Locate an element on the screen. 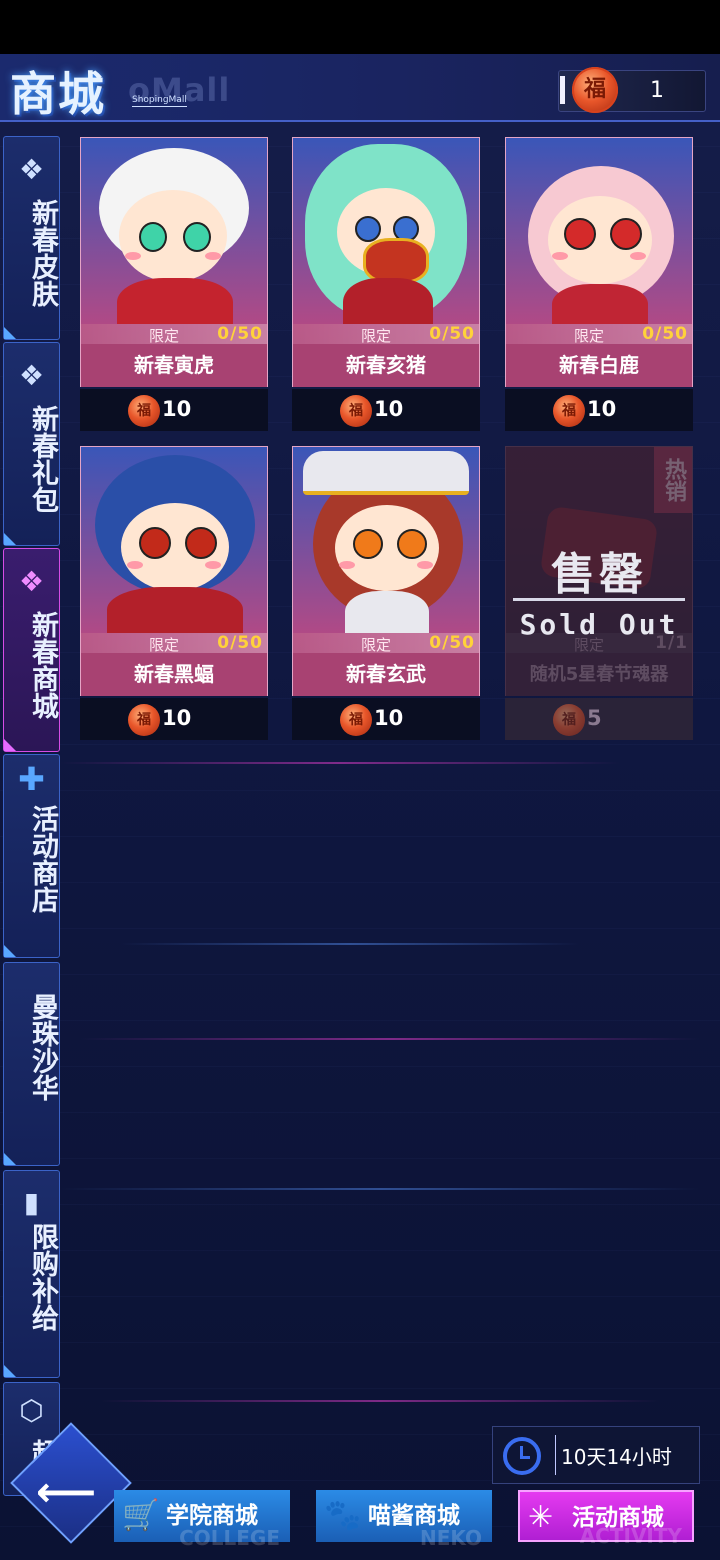 The height and width of the screenshot is (1560, 720). timer-divider is located at coordinates (555, 1455).